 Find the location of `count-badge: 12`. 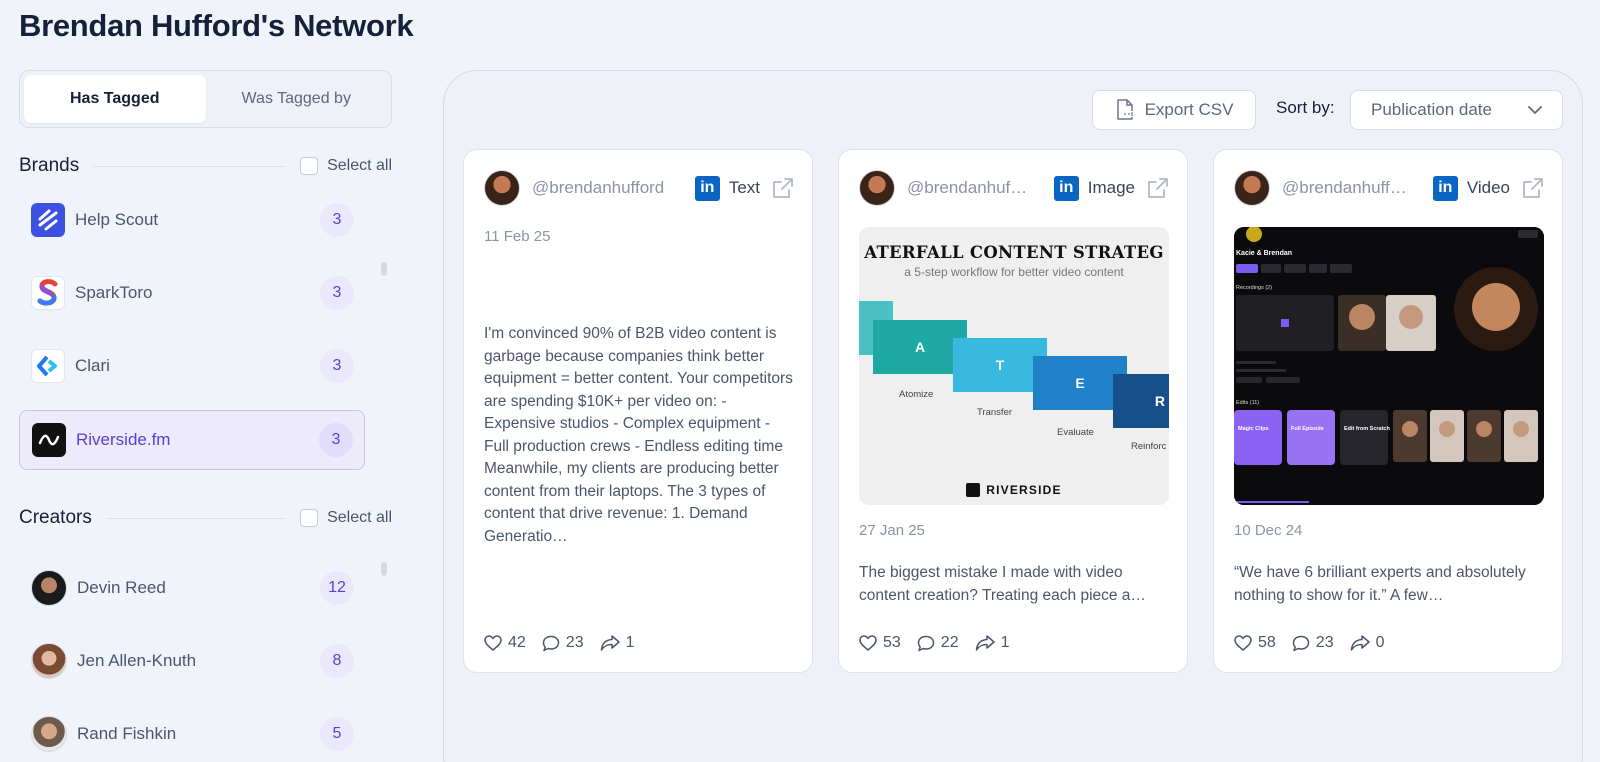

count-badge: 12 is located at coordinates (337, 588).